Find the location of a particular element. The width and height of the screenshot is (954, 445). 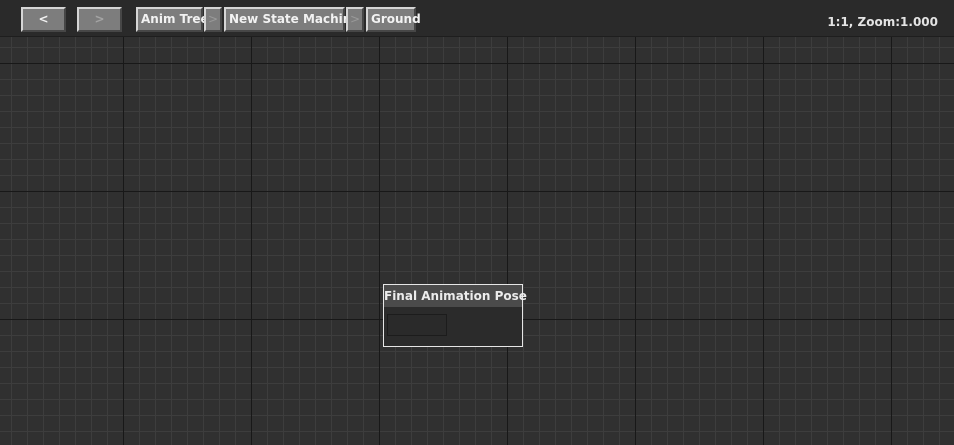

node-title: Final Animation Pose is located at coordinates (455, 296).